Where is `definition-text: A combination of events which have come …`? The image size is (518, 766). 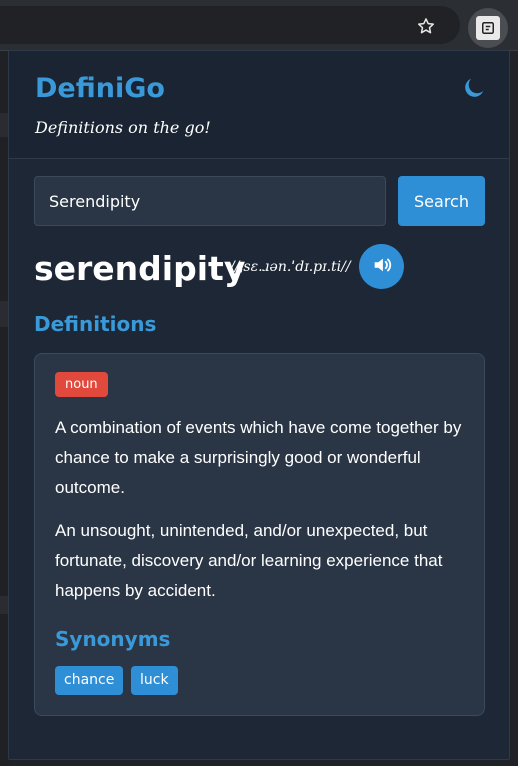 definition-text: A combination of events which have come … is located at coordinates (258, 457).